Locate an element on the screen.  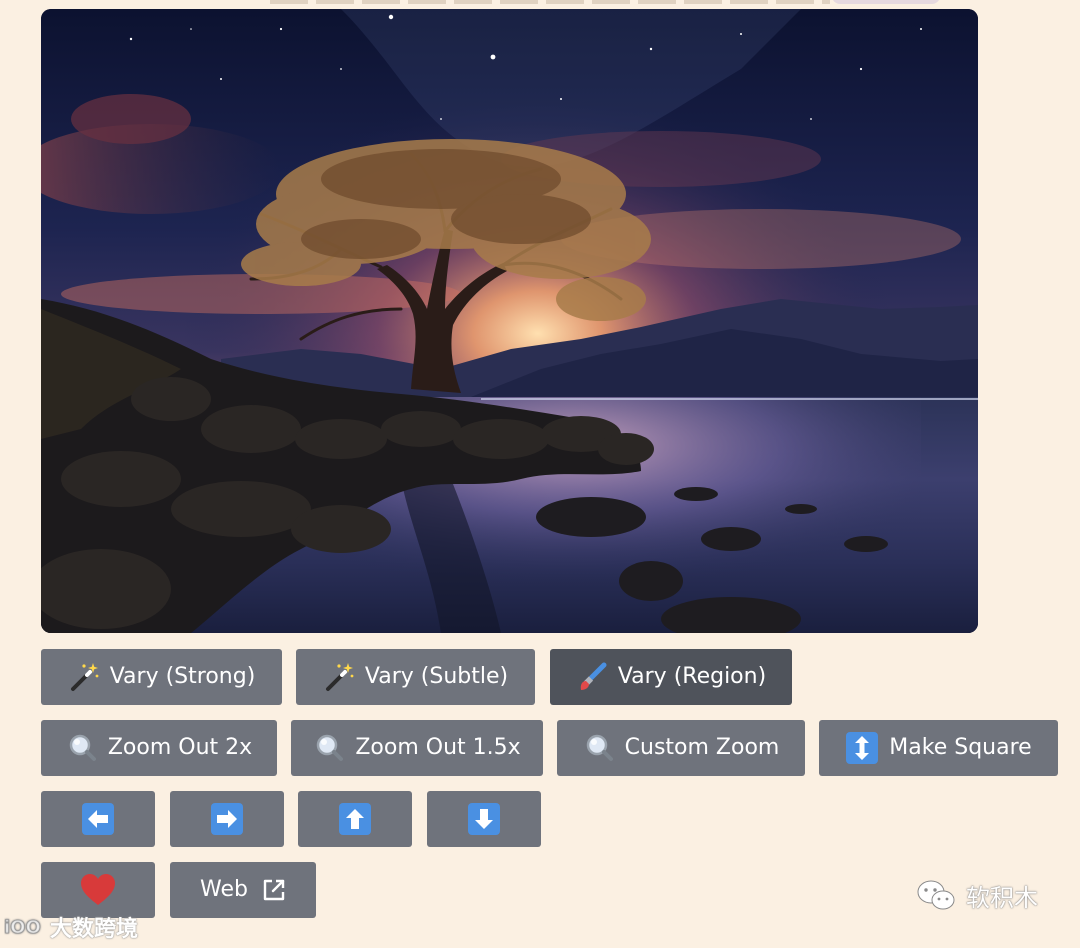
svg-text: iOO is located at coordinates (22, 927).